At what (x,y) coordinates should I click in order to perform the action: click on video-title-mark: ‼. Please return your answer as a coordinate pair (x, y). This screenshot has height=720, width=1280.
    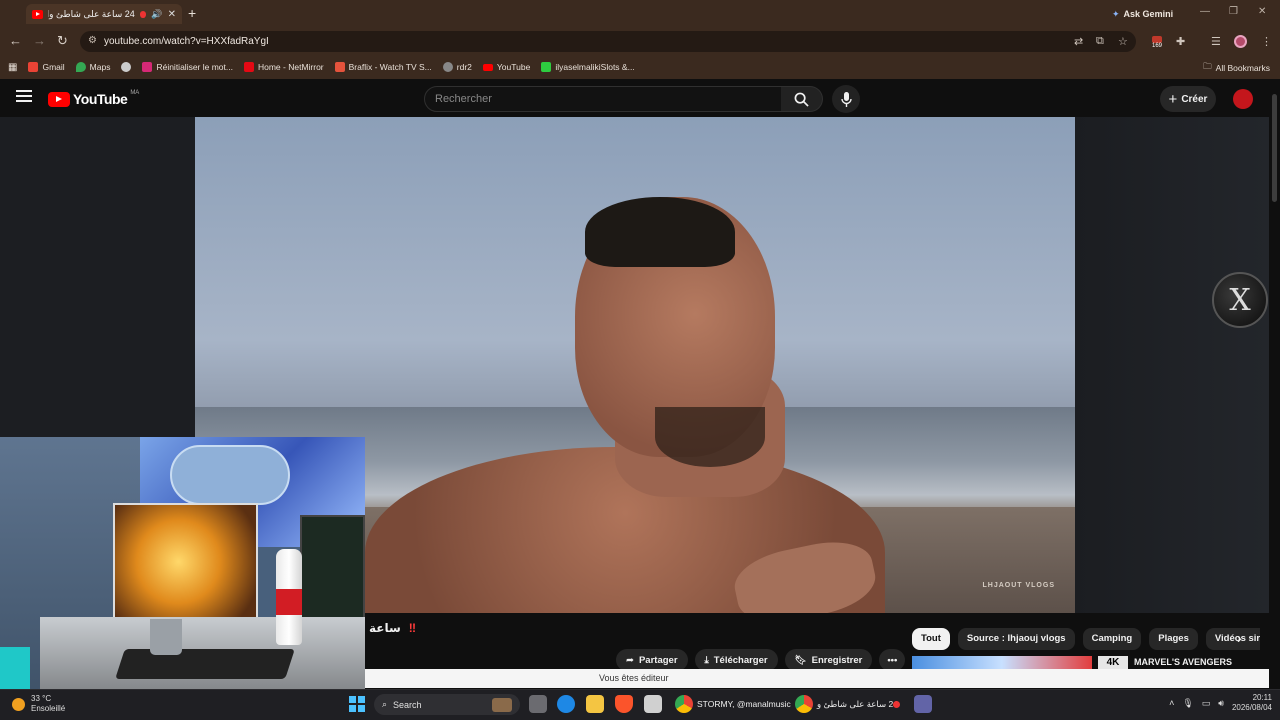
    Looking at the image, I should click on (412, 628).